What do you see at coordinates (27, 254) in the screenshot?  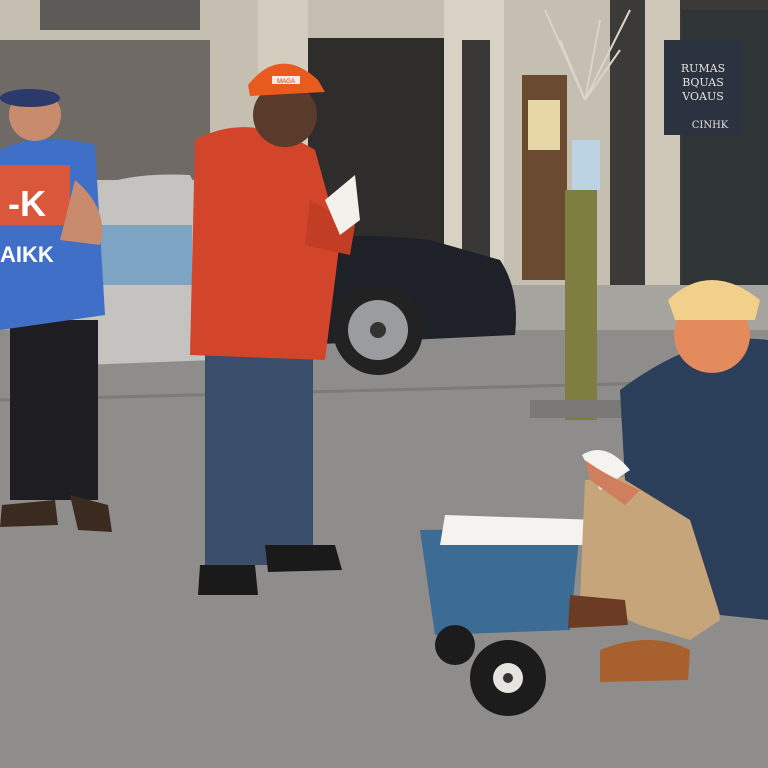 I see `shirt-print-line2: AIKK` at bounding box center [27, 254].